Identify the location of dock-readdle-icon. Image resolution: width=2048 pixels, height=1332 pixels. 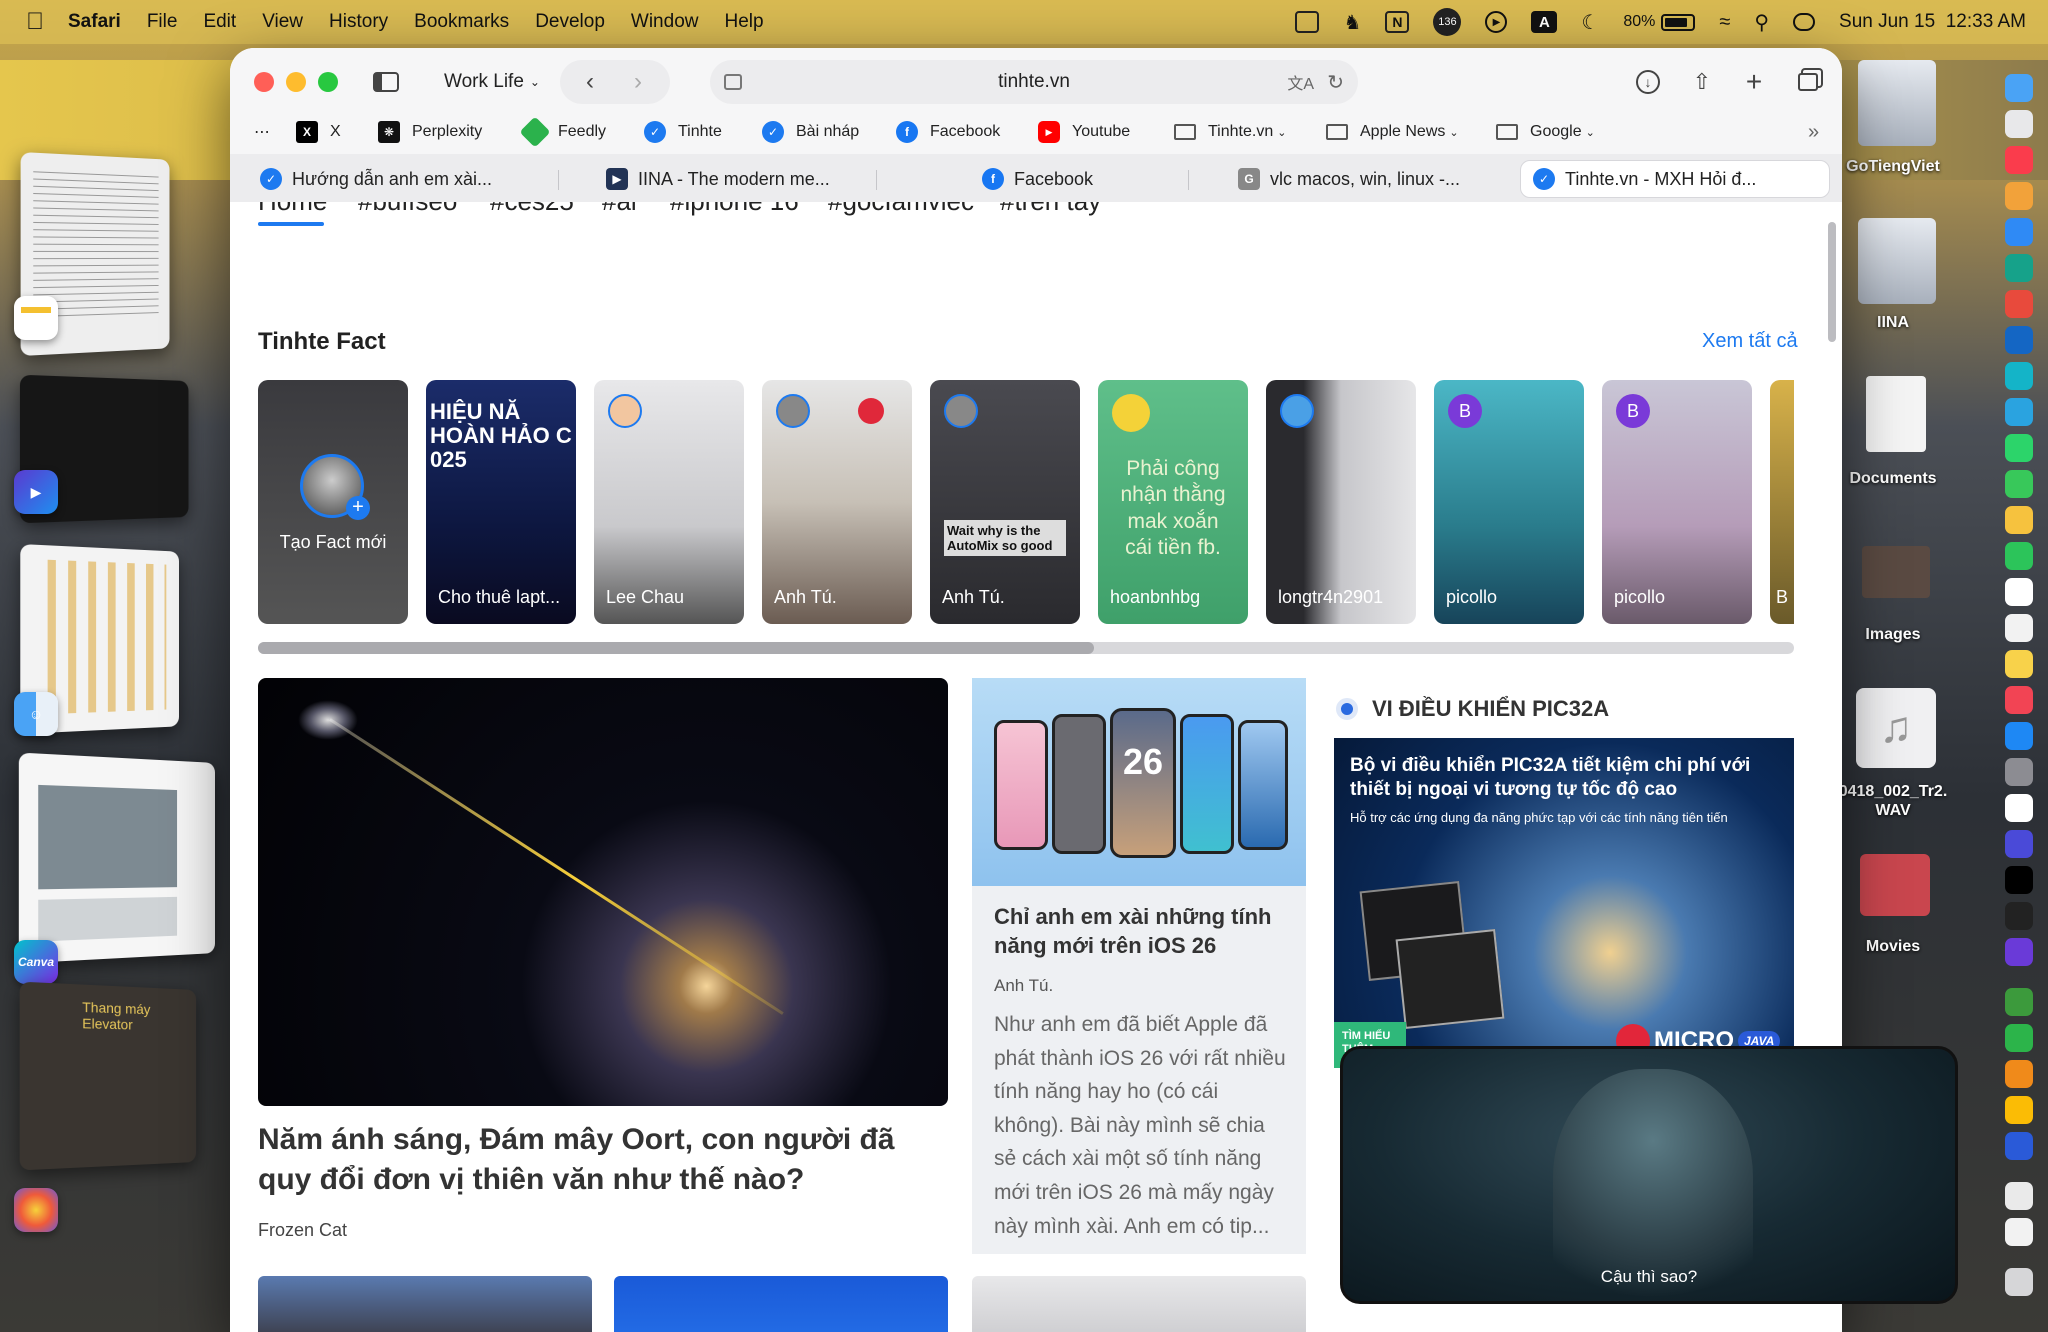
(2019, 844).